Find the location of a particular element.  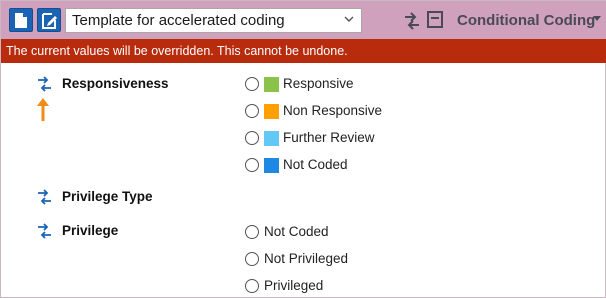

coding-mode-label: Conditional Coding is located at coordinates (526, 20).